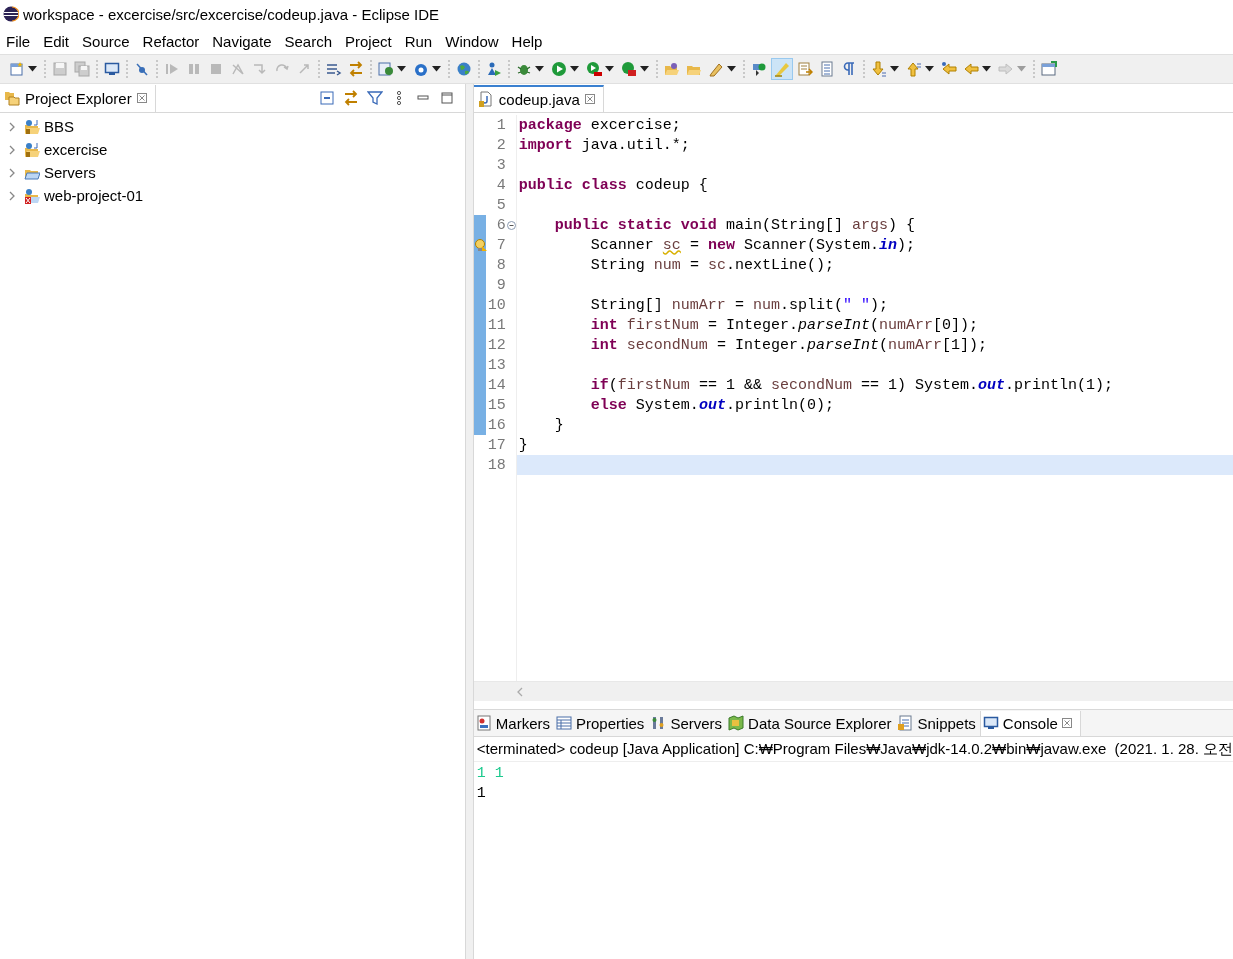 The image size is (1233, 959). What do you see at coordinates (464, 69) in the screenshot?
I see `globe-icon` at bounding box center [464, 69].